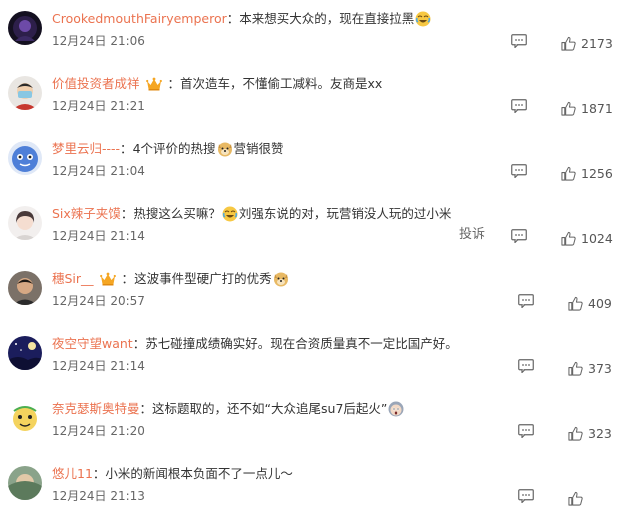  What do you see at coordinates (600, 433) in the screenshot?
I see `like-count: 323` at bounding box center [600, 433].